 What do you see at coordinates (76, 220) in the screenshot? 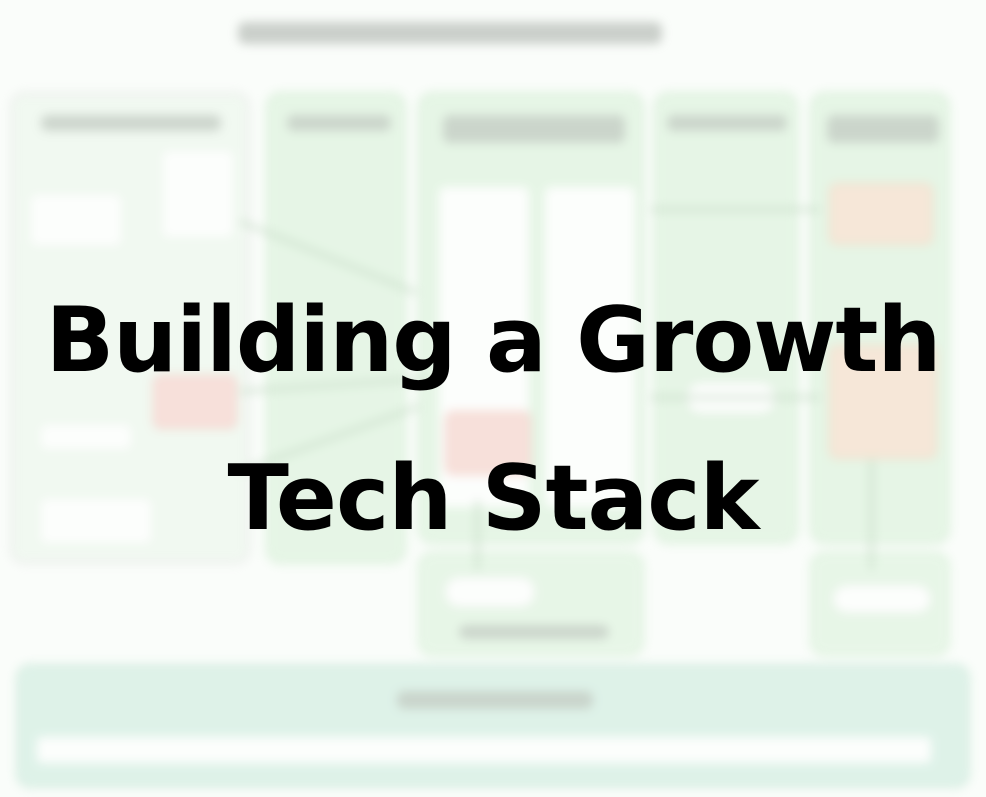
I see `column-1-box-b` at bounding box center [76, 220].